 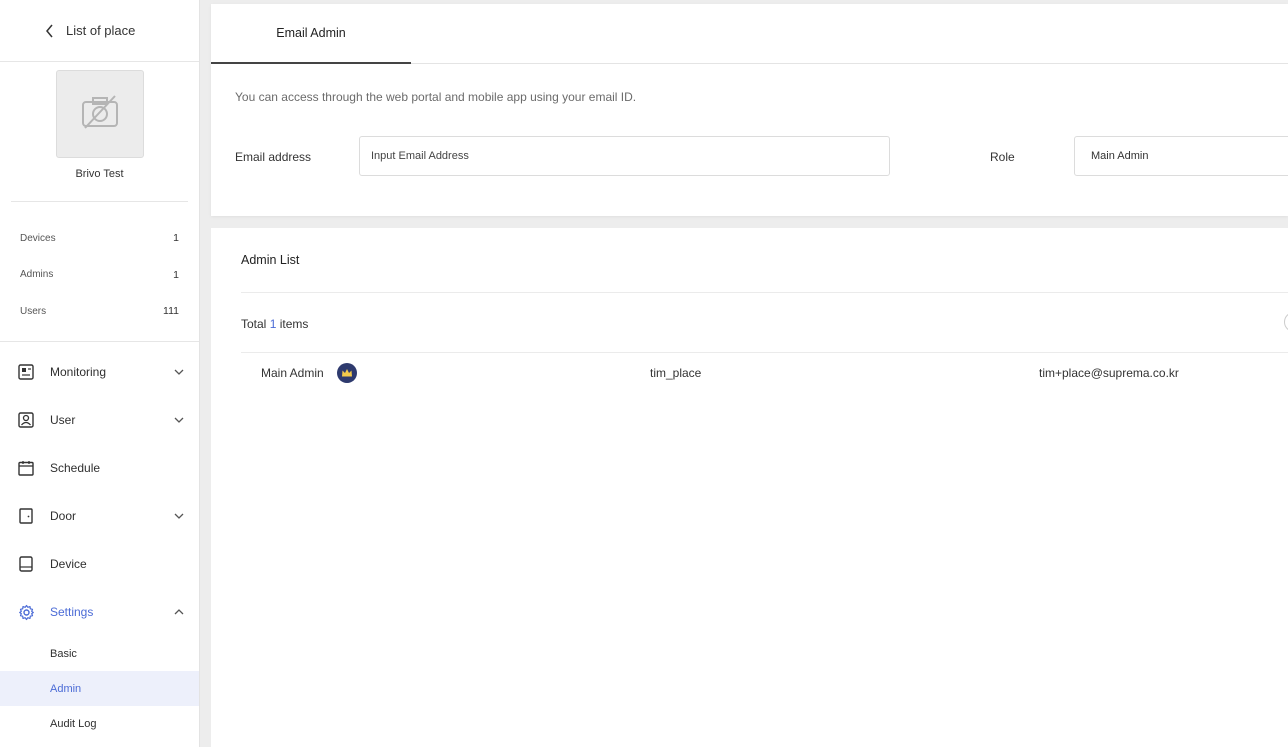 I want to click on sidebar-subitem-audit-log: Audit Log, so click(x=99, y=723).